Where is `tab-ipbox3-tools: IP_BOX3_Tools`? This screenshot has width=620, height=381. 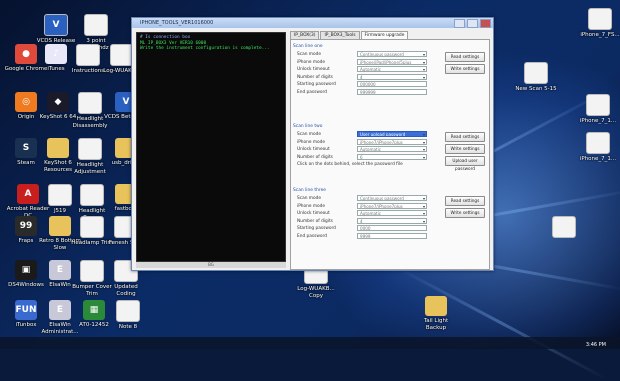
tab-ipbox3-tools: IP_BOX3_Tools is located at coordinates (340, 35).